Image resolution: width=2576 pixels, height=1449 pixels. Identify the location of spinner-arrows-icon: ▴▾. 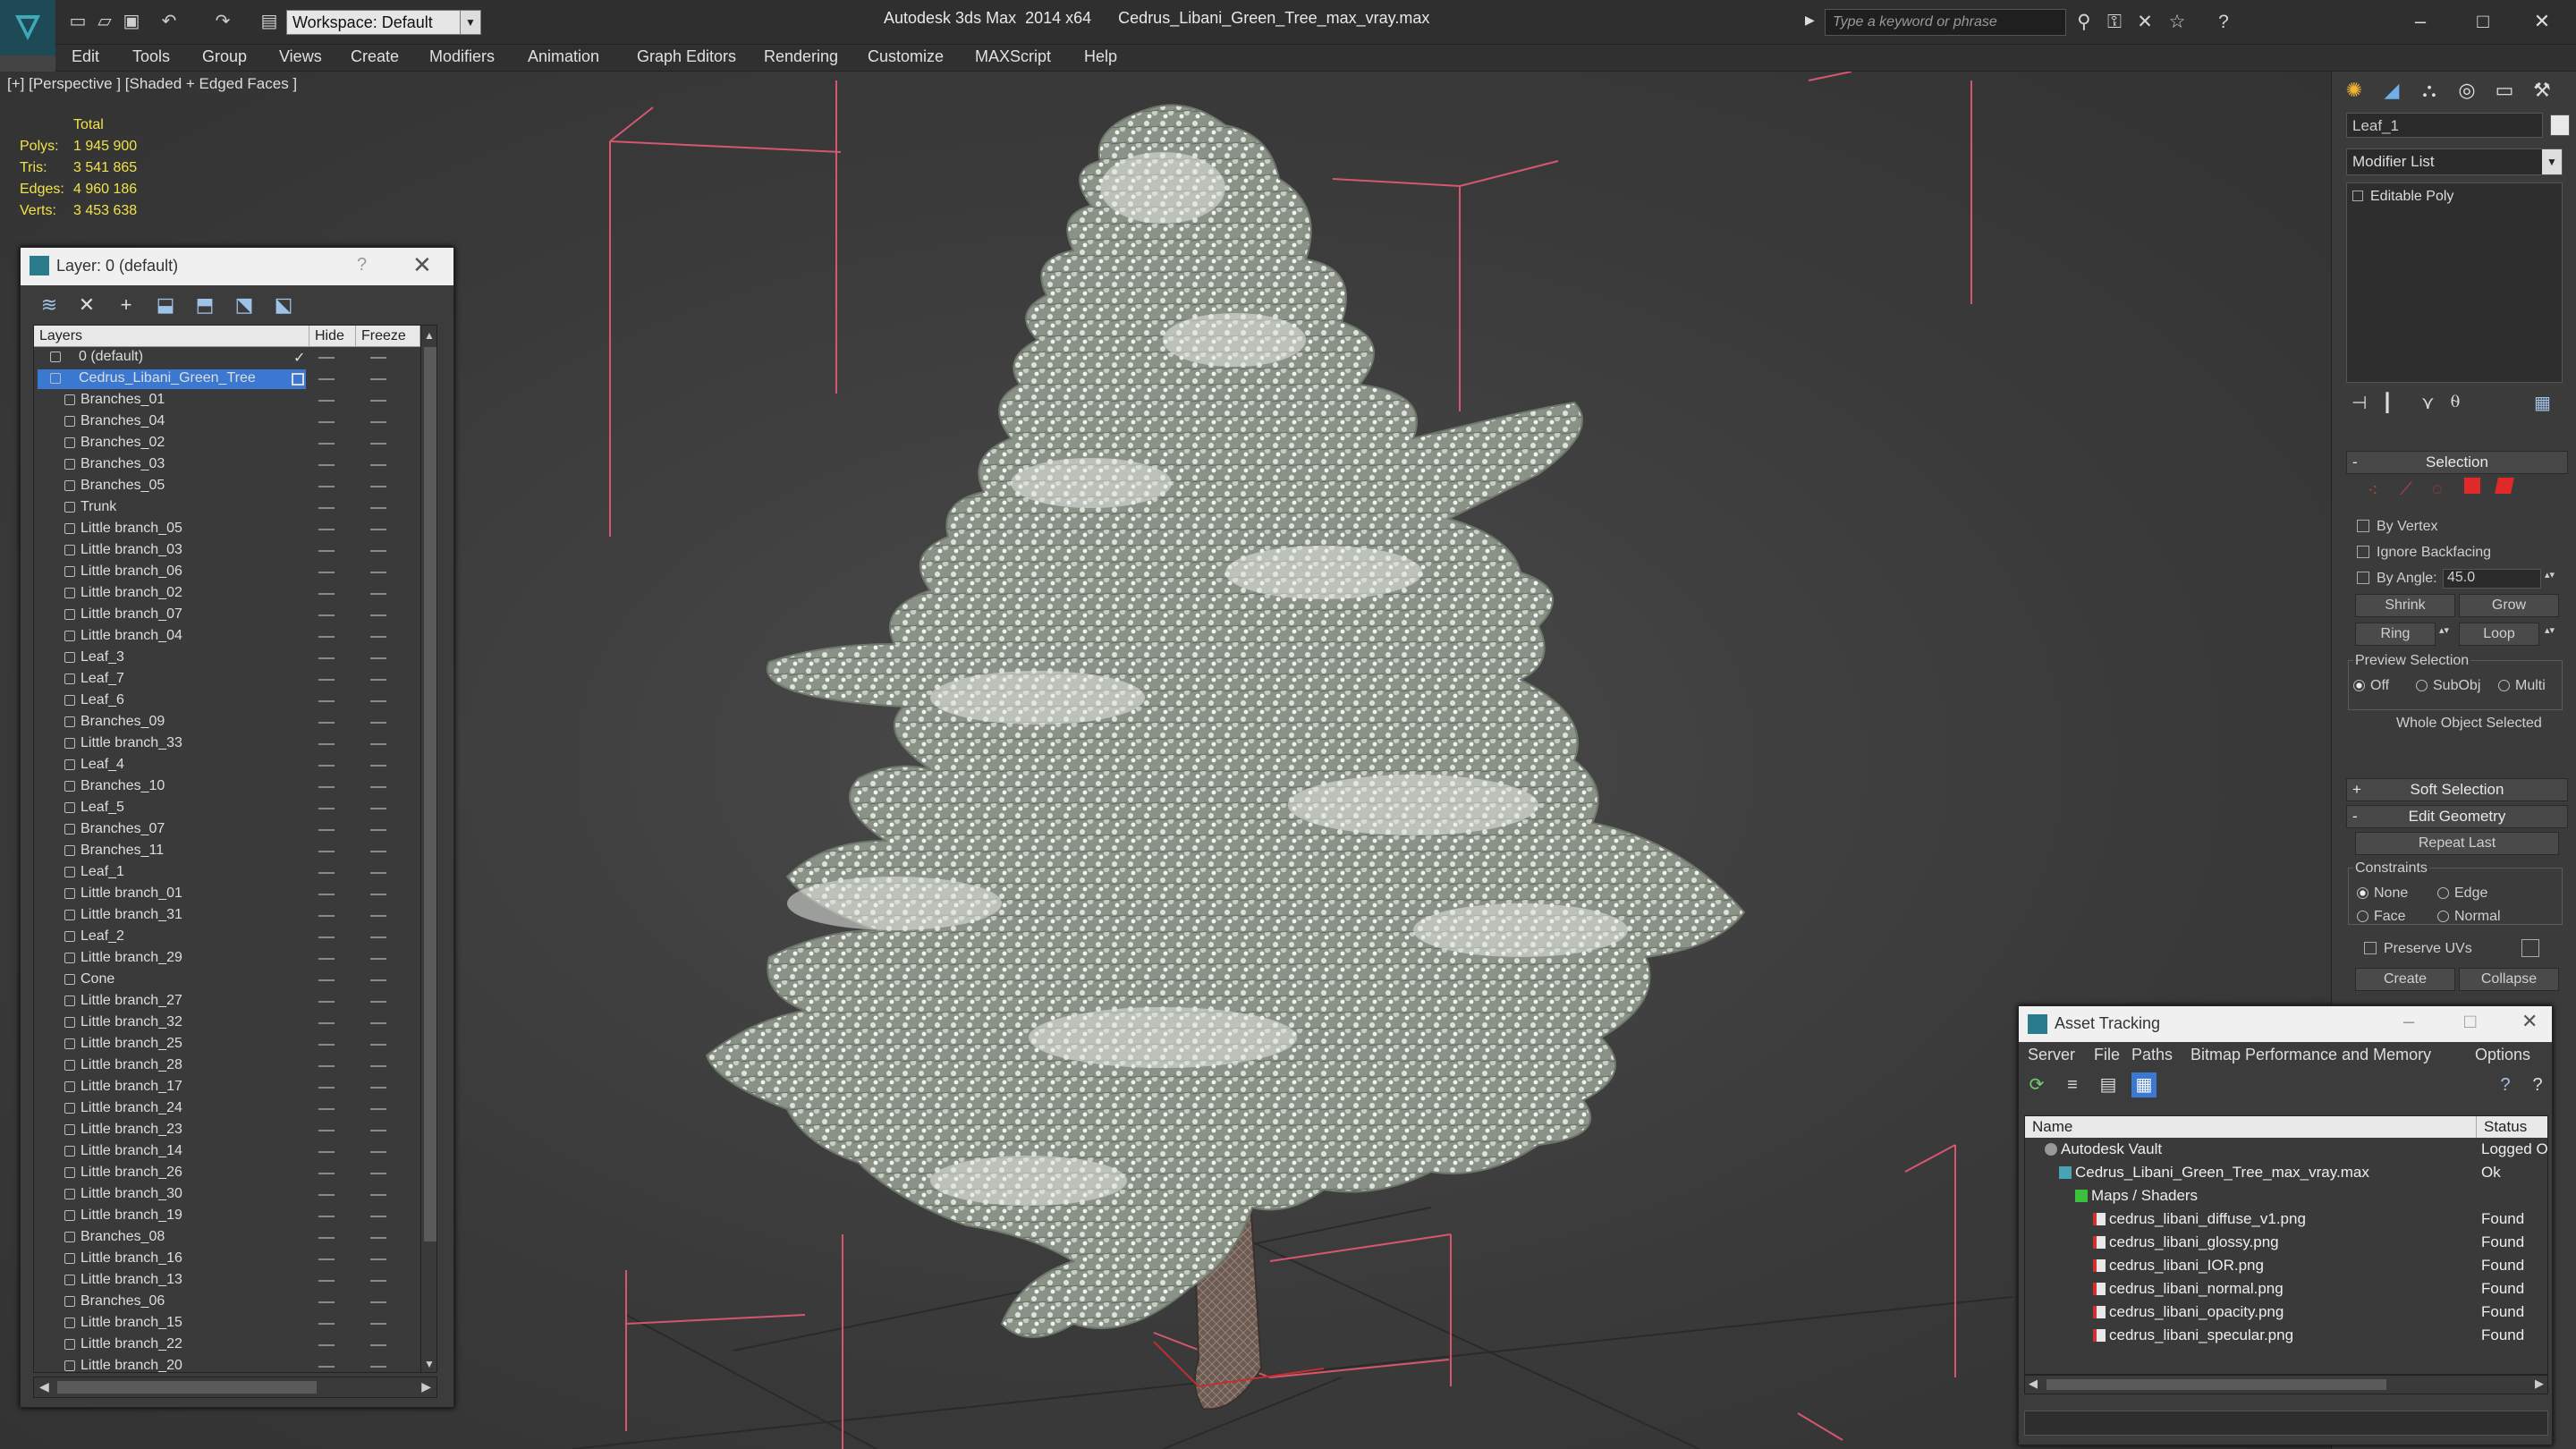
(2550, 574).